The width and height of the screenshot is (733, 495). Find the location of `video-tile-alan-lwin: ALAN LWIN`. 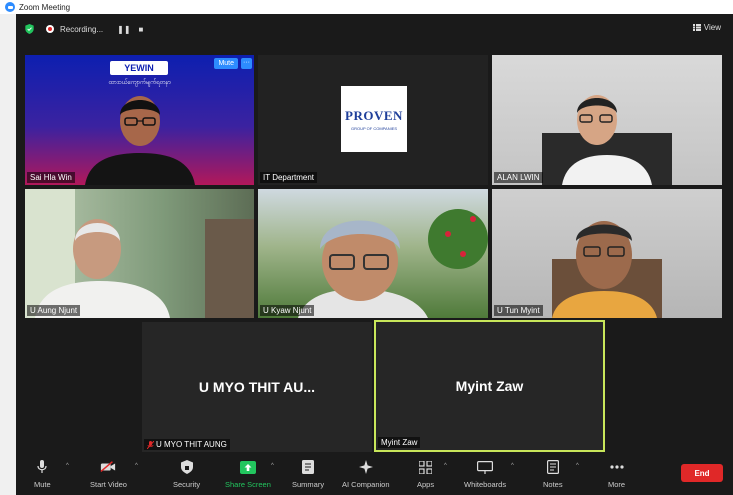

video-tile-alan-lwin: ALAN LWIN is located at coordinates (607, 120).